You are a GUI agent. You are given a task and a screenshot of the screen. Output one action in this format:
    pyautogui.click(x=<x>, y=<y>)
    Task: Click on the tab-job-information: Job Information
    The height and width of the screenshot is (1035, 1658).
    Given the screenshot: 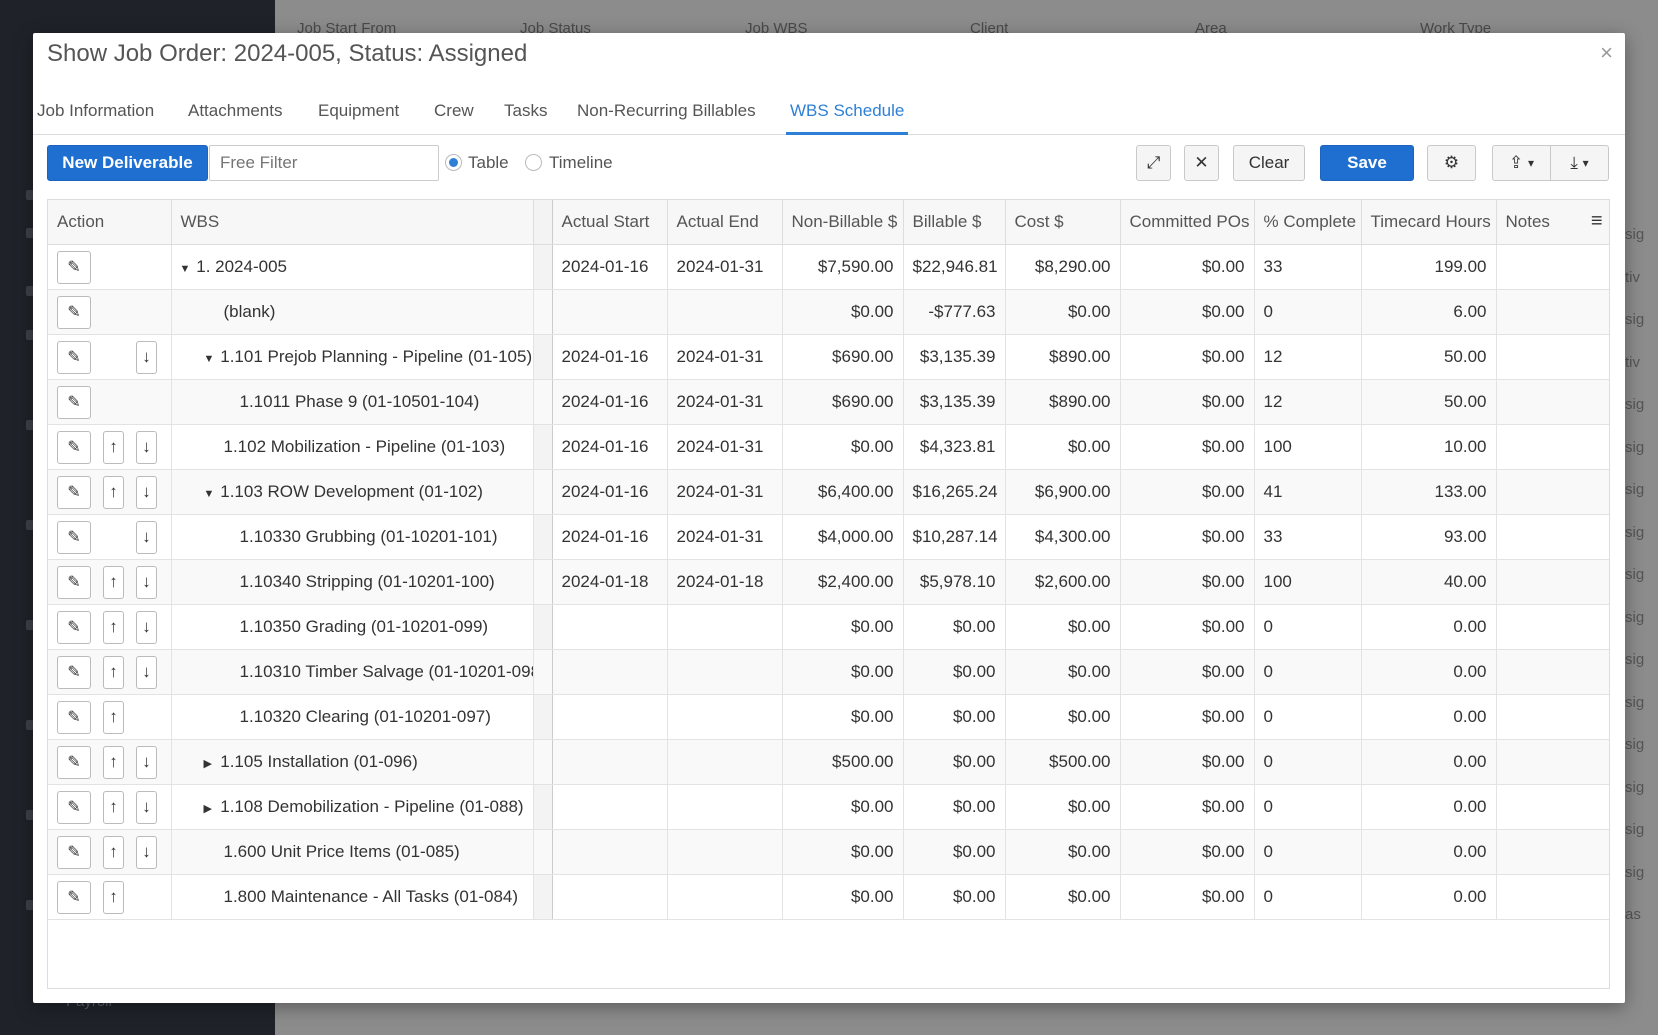 What is the action you would take?
    pyautogui.click(x=95, y=118)
    